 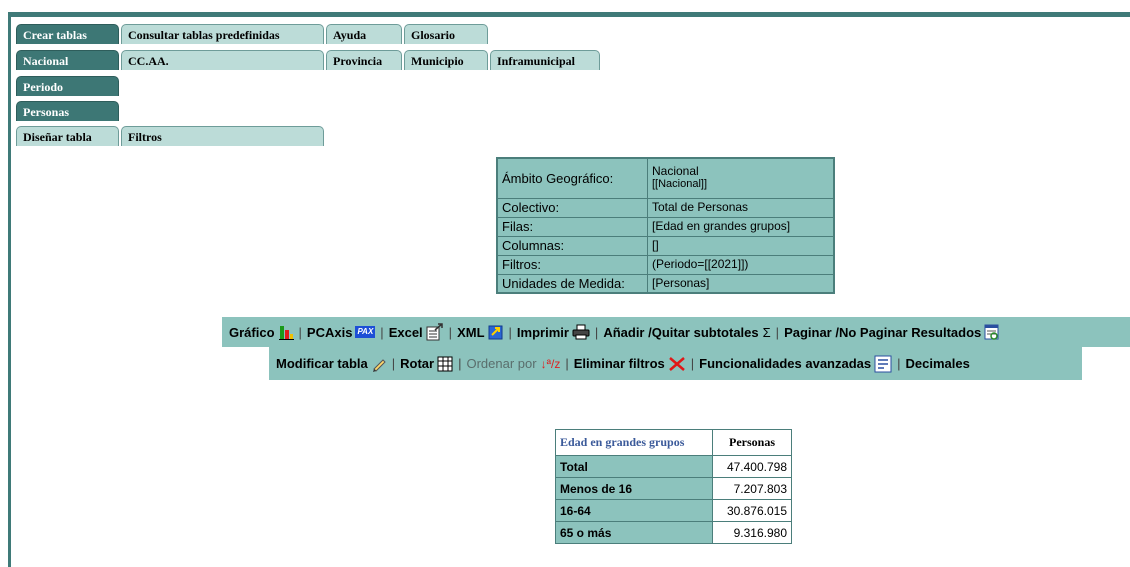 What do you see at coordinates (550, 363) in the screenshot?
I see `sort-icon: ↓ª/z` at bounding box center [550, 363].